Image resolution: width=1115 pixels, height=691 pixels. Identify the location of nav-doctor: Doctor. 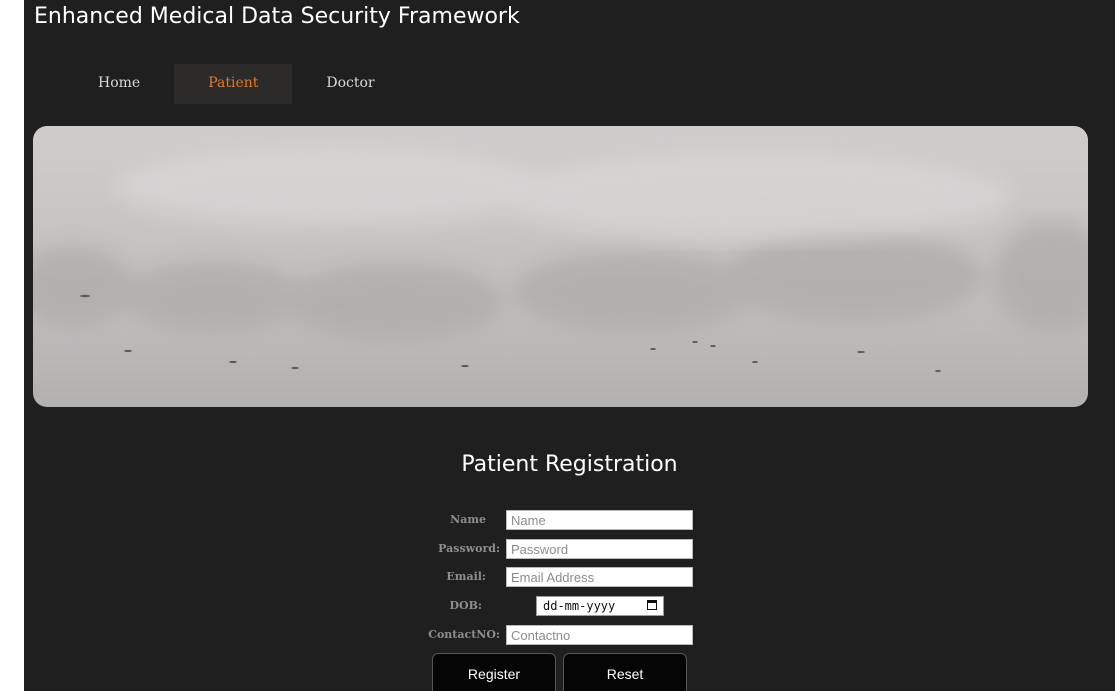
(350, 84).